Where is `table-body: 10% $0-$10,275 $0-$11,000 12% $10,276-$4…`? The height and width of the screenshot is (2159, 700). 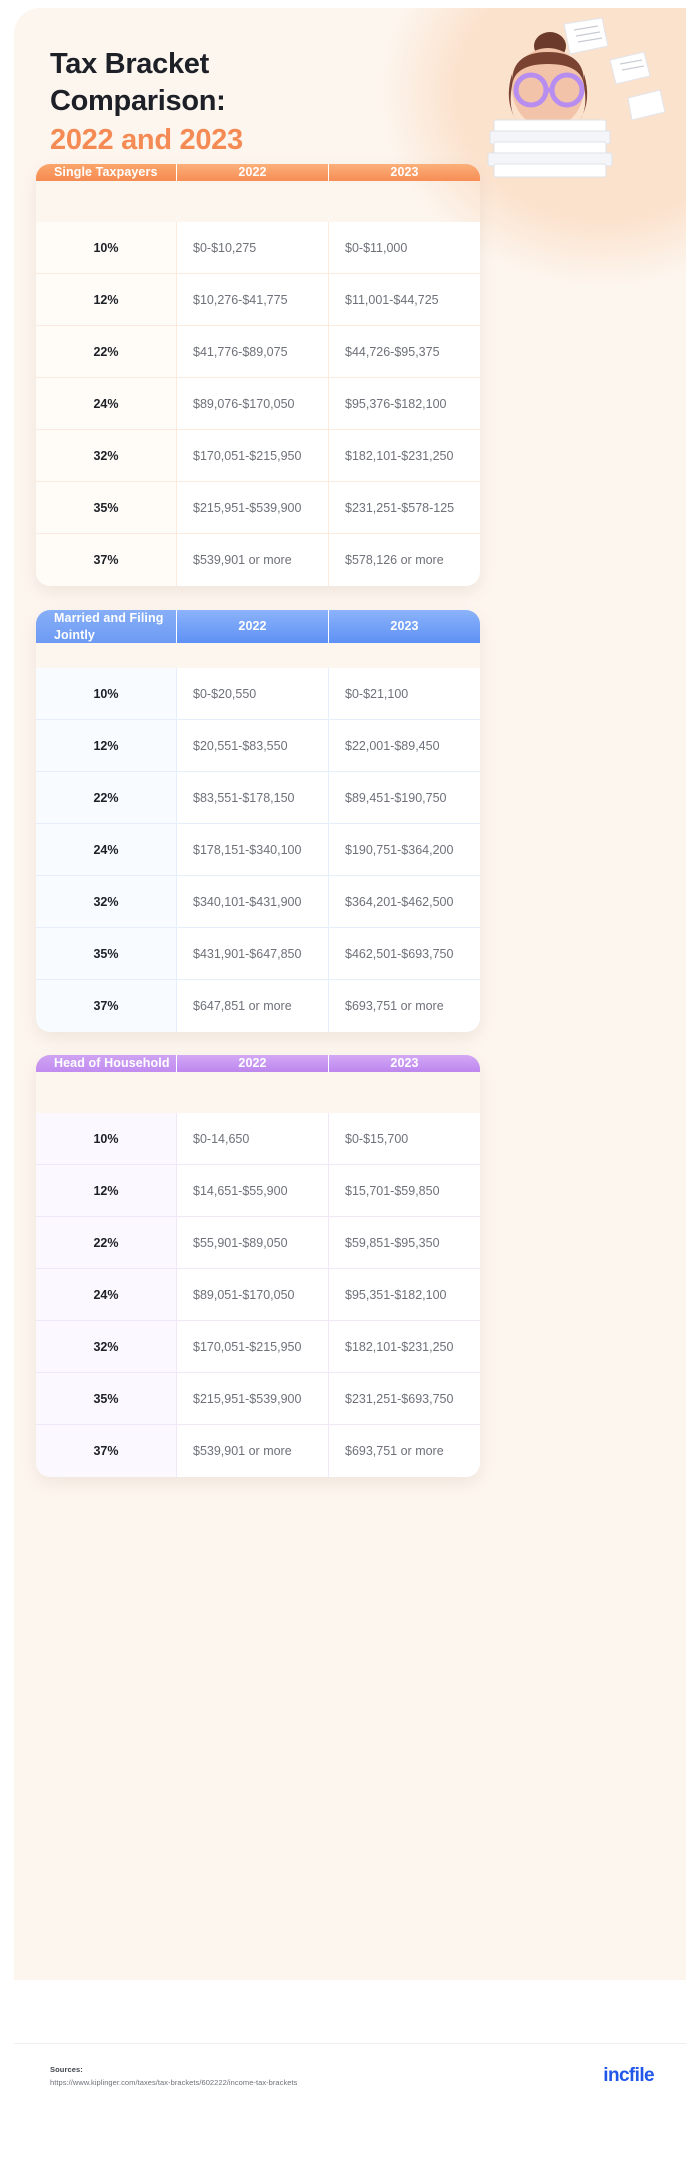
table-body: 10% $0-$10,275 $0-$11,000 12% $10,276-$4… is located at coordinates (258, 404).